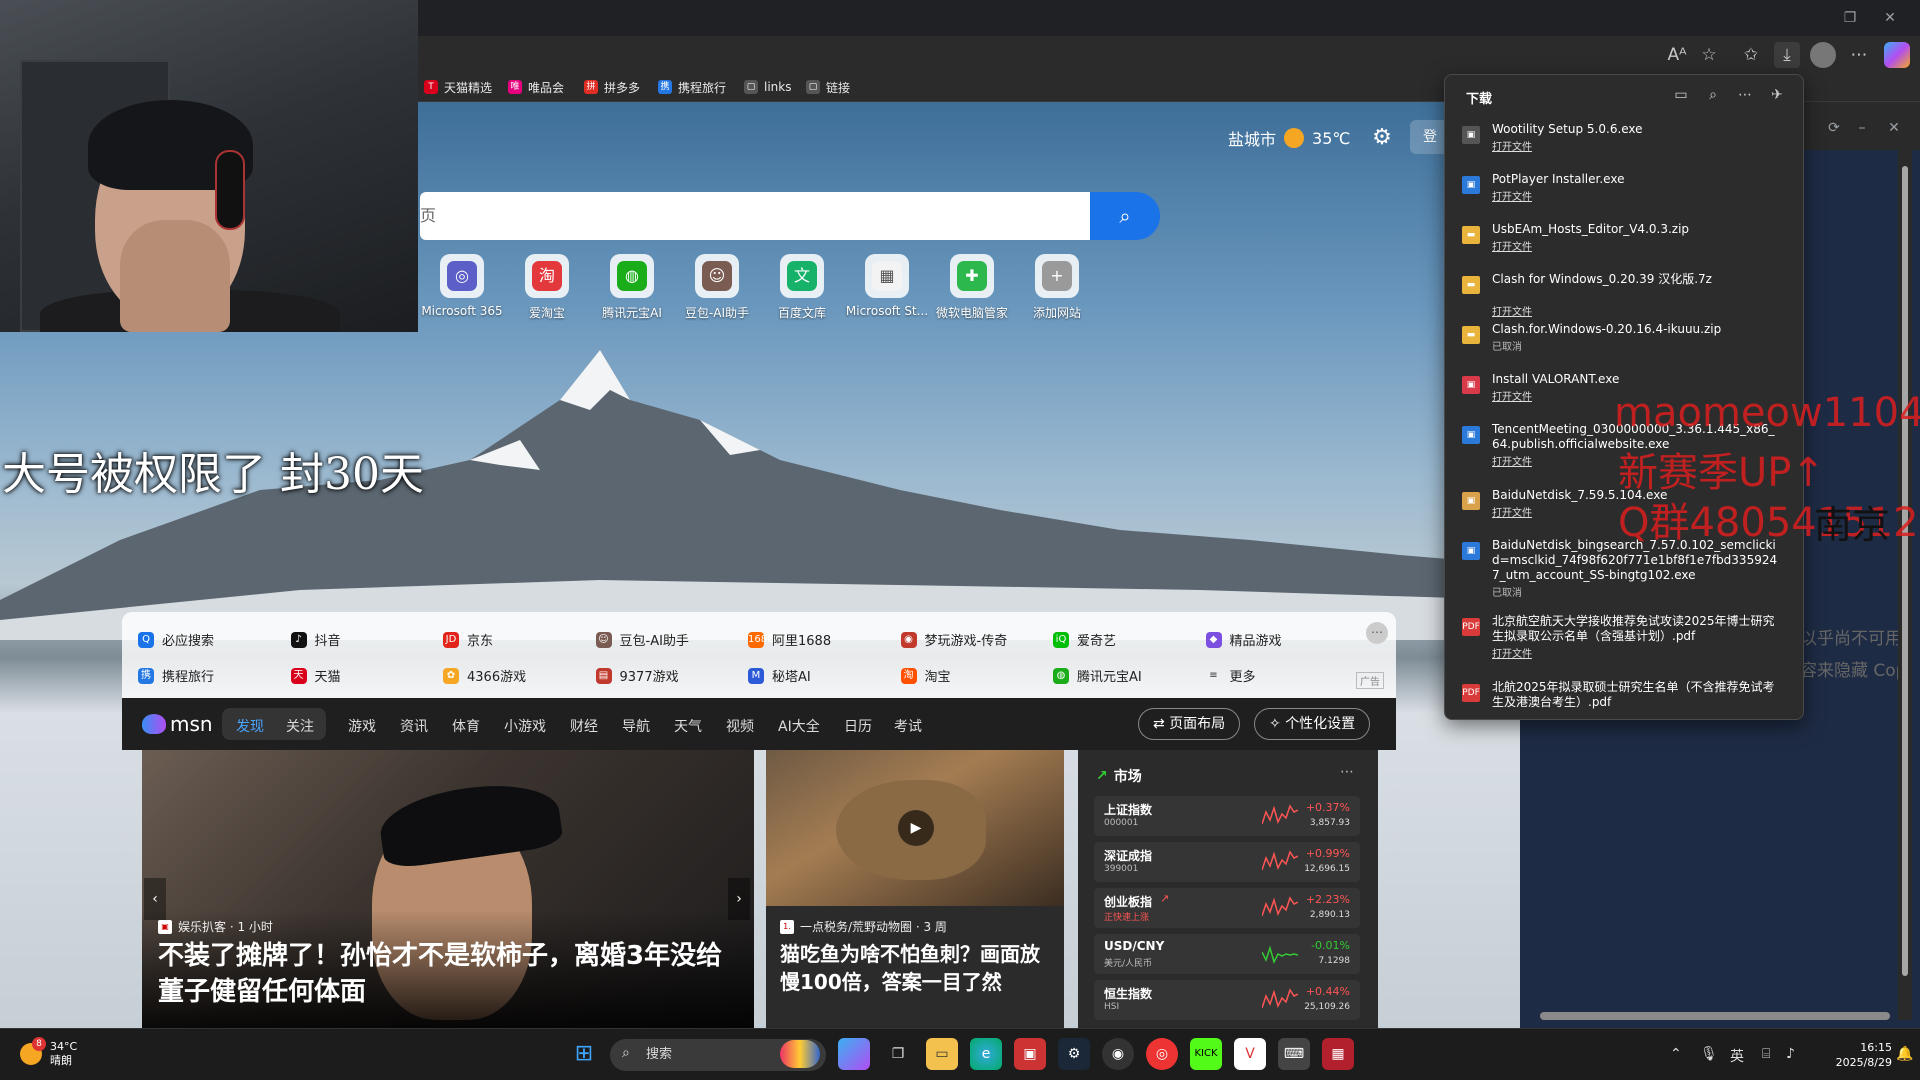 This screenshot has height=1080, width=1920. What do you see at coordinates (1294, 1054) in the screenshot?
I see `keyboard-app-icon: ⌨` at bounding box center [1294, 1054].